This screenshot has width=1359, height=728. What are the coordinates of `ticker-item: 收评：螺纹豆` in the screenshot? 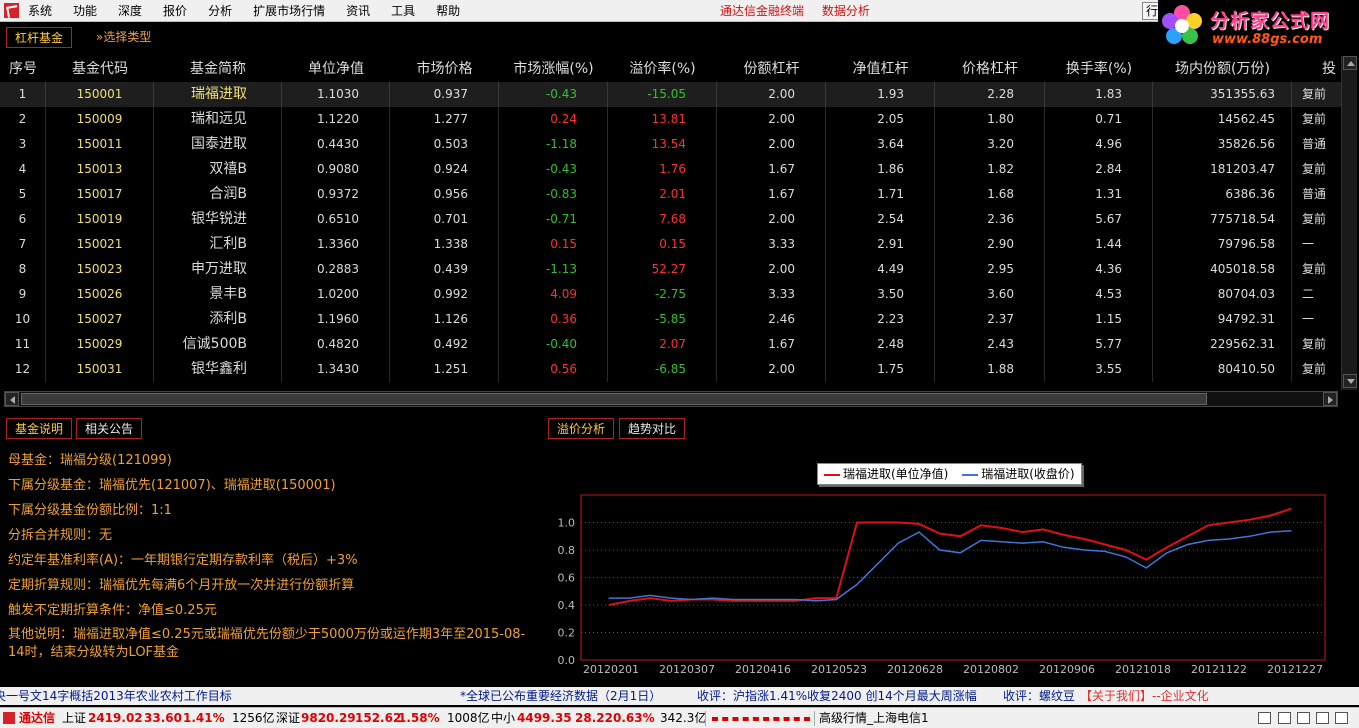 It's located at (1039, 696).